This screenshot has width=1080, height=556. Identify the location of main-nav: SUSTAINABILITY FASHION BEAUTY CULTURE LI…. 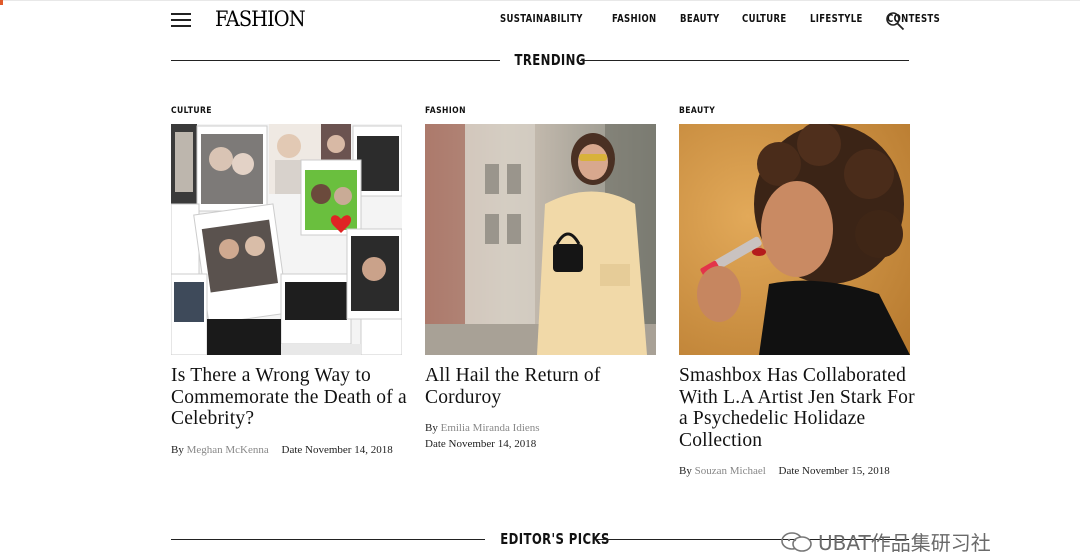
(724, 18).